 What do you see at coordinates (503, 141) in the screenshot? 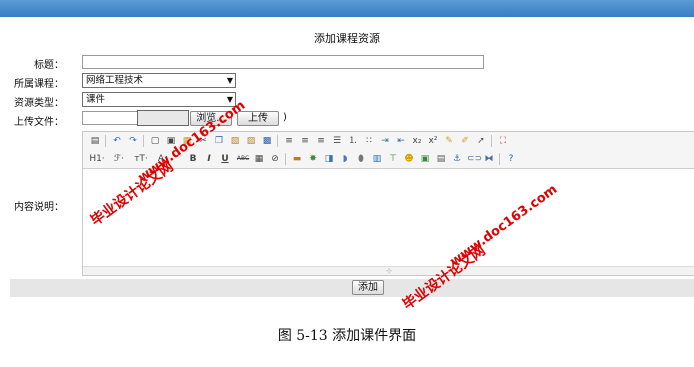
I see `fullscreen-icon: ⛶` at bounding box center [503, 141].